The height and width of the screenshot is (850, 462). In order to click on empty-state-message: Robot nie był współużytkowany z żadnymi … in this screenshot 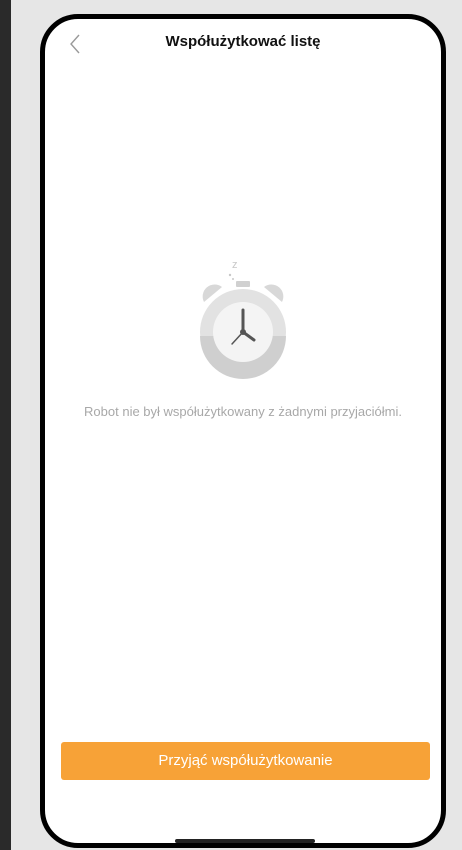, I will do `click(243, 411)`.